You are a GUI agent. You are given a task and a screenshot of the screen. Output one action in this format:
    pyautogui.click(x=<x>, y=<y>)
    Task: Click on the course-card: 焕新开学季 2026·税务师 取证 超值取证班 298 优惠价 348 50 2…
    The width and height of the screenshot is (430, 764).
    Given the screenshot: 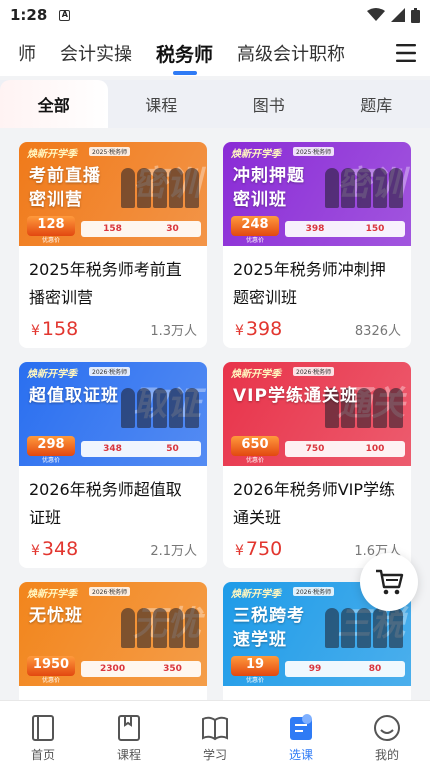 What is the action you would take?
    pyautogui.click(x=113, y=465)
    